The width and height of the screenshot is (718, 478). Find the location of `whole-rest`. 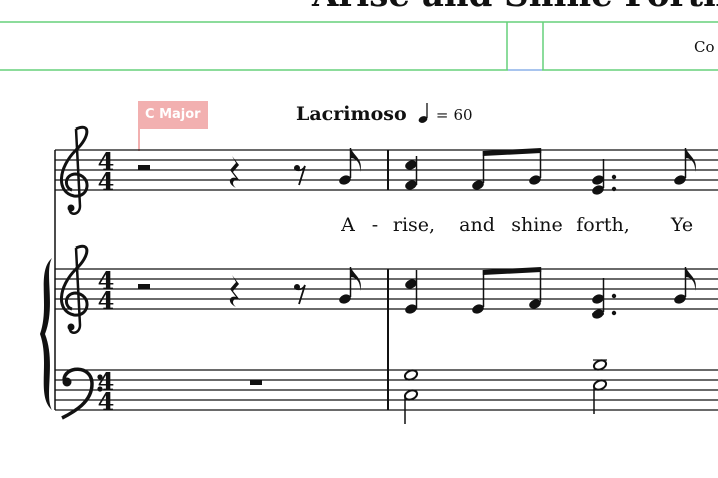

whole-rest is located at coordinates (256, 382).